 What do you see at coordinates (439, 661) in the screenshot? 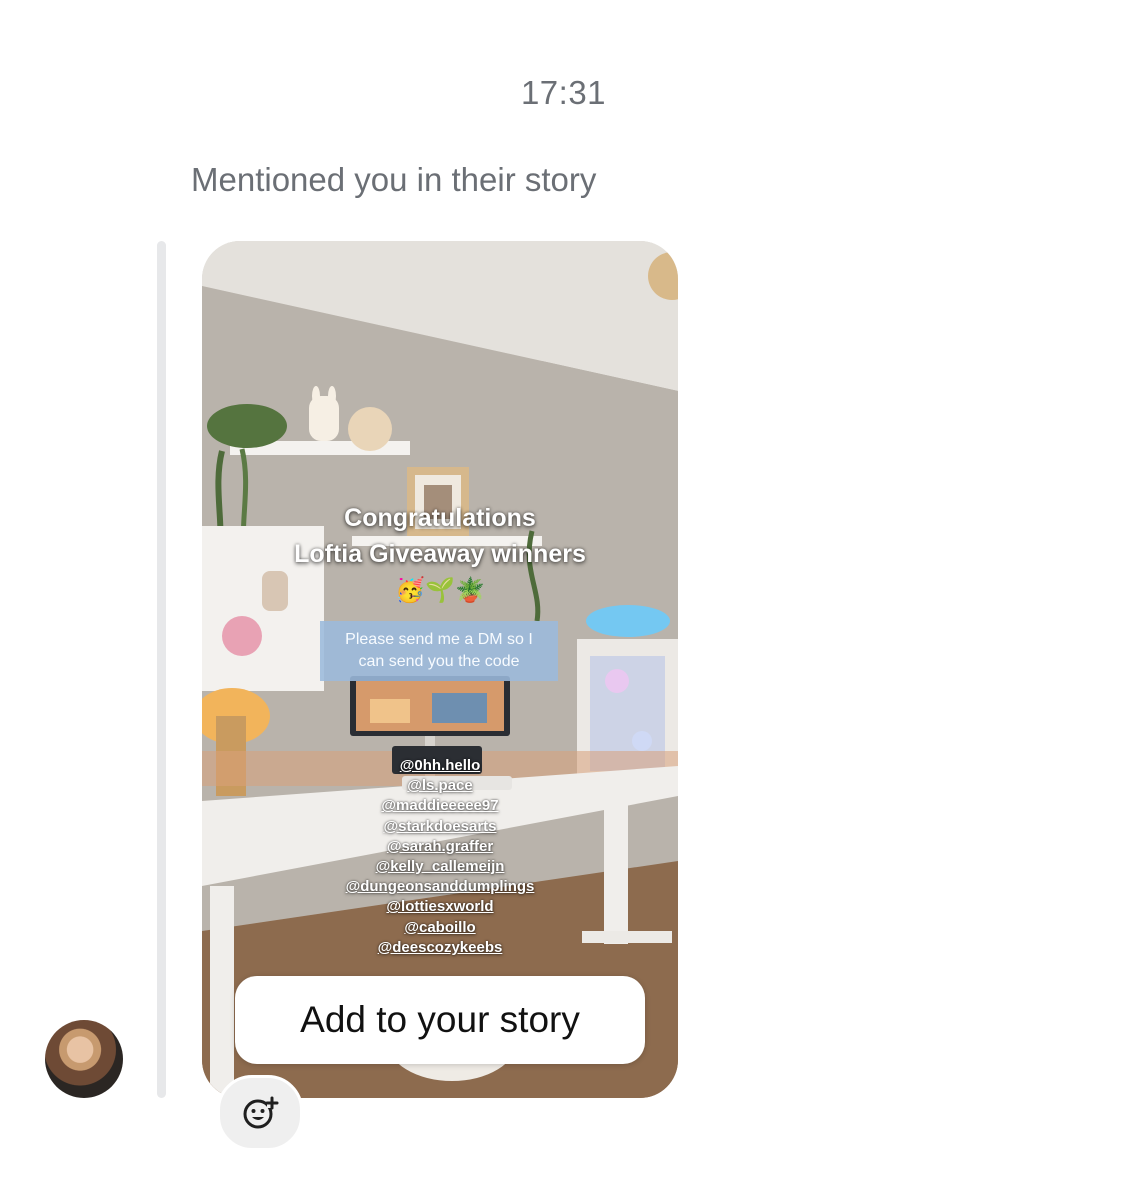
I see `dm-note-line: can send you the code` at bounding box center [439, 661].